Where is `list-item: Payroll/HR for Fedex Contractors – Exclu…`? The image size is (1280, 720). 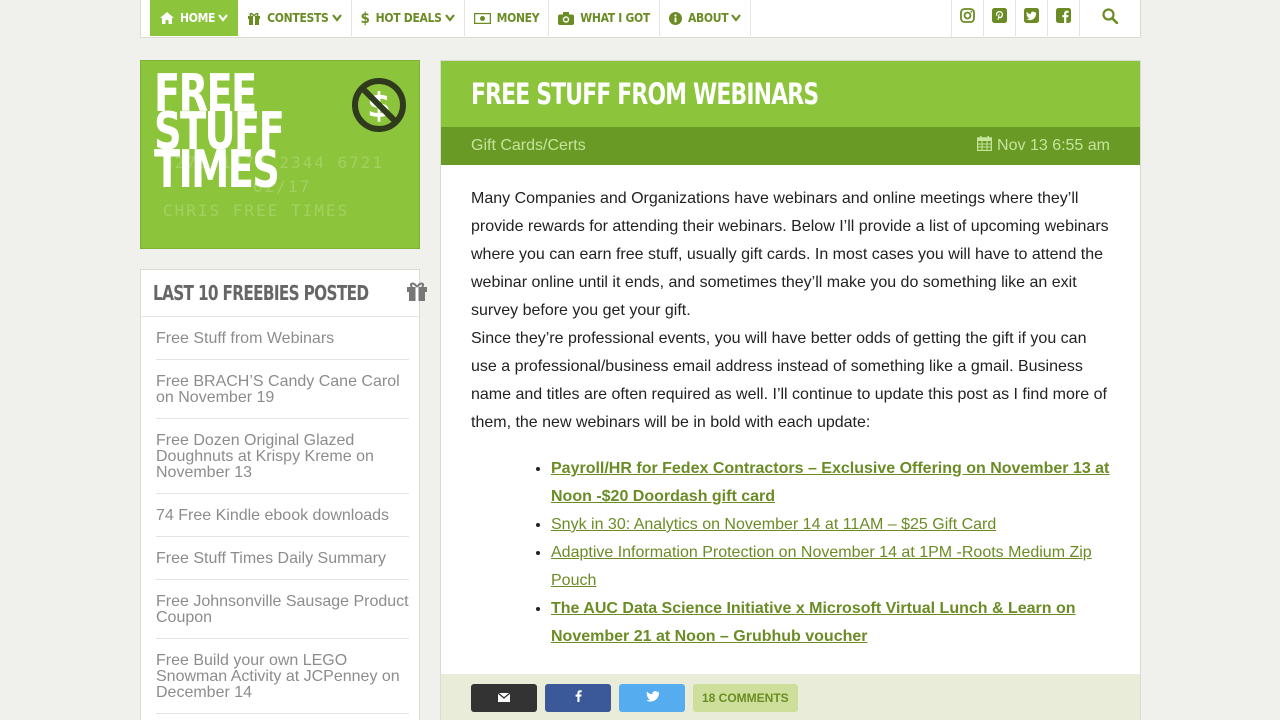 list-item: Payroll/HR for Fedex Contractors – Exclu… is located at coordinates (830, 483).